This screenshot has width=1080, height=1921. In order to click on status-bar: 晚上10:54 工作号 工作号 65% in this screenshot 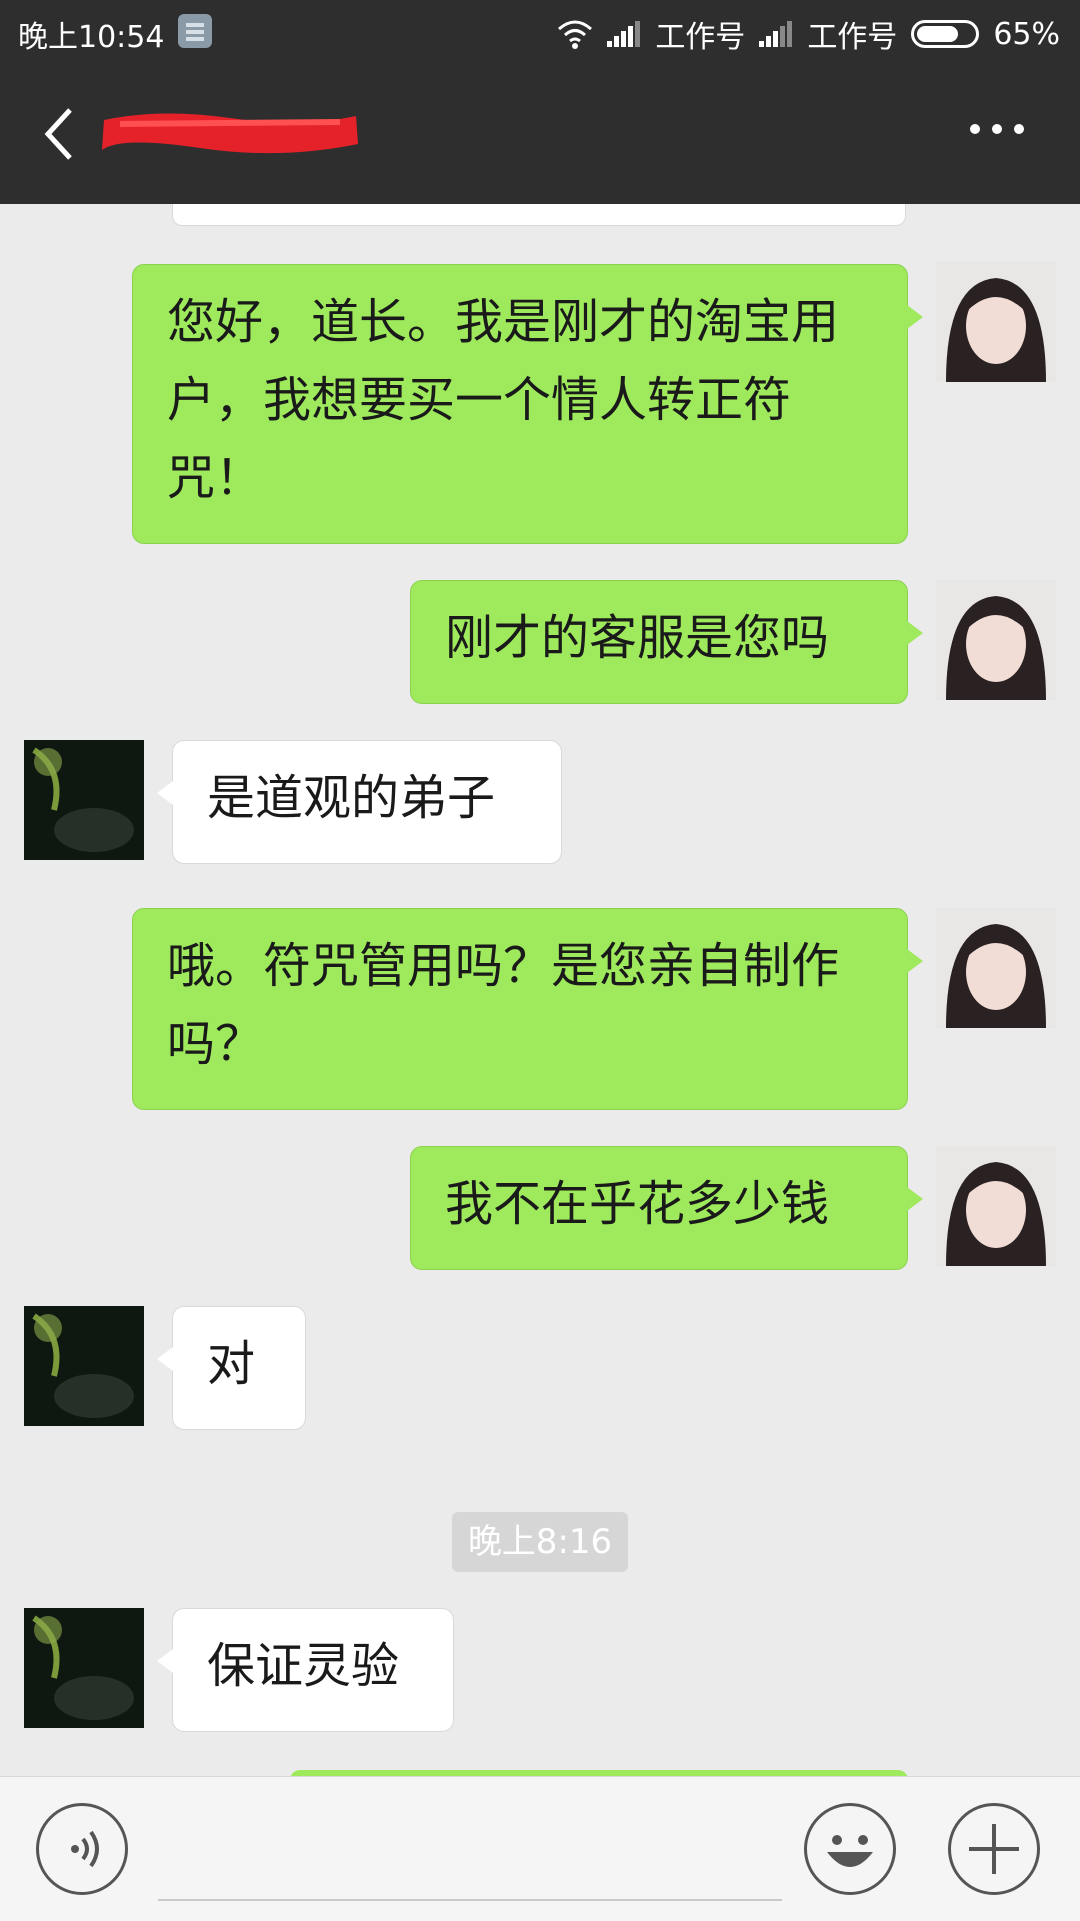, I will do `click(540, 31)`.